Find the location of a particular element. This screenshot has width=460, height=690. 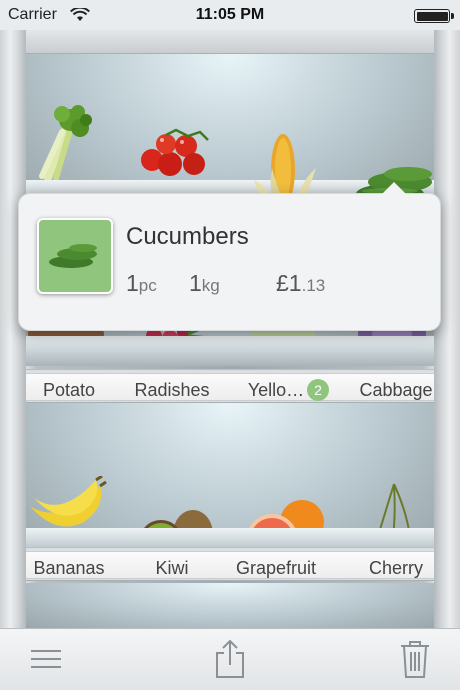

trash-icon is located at coordinates (415, 659).